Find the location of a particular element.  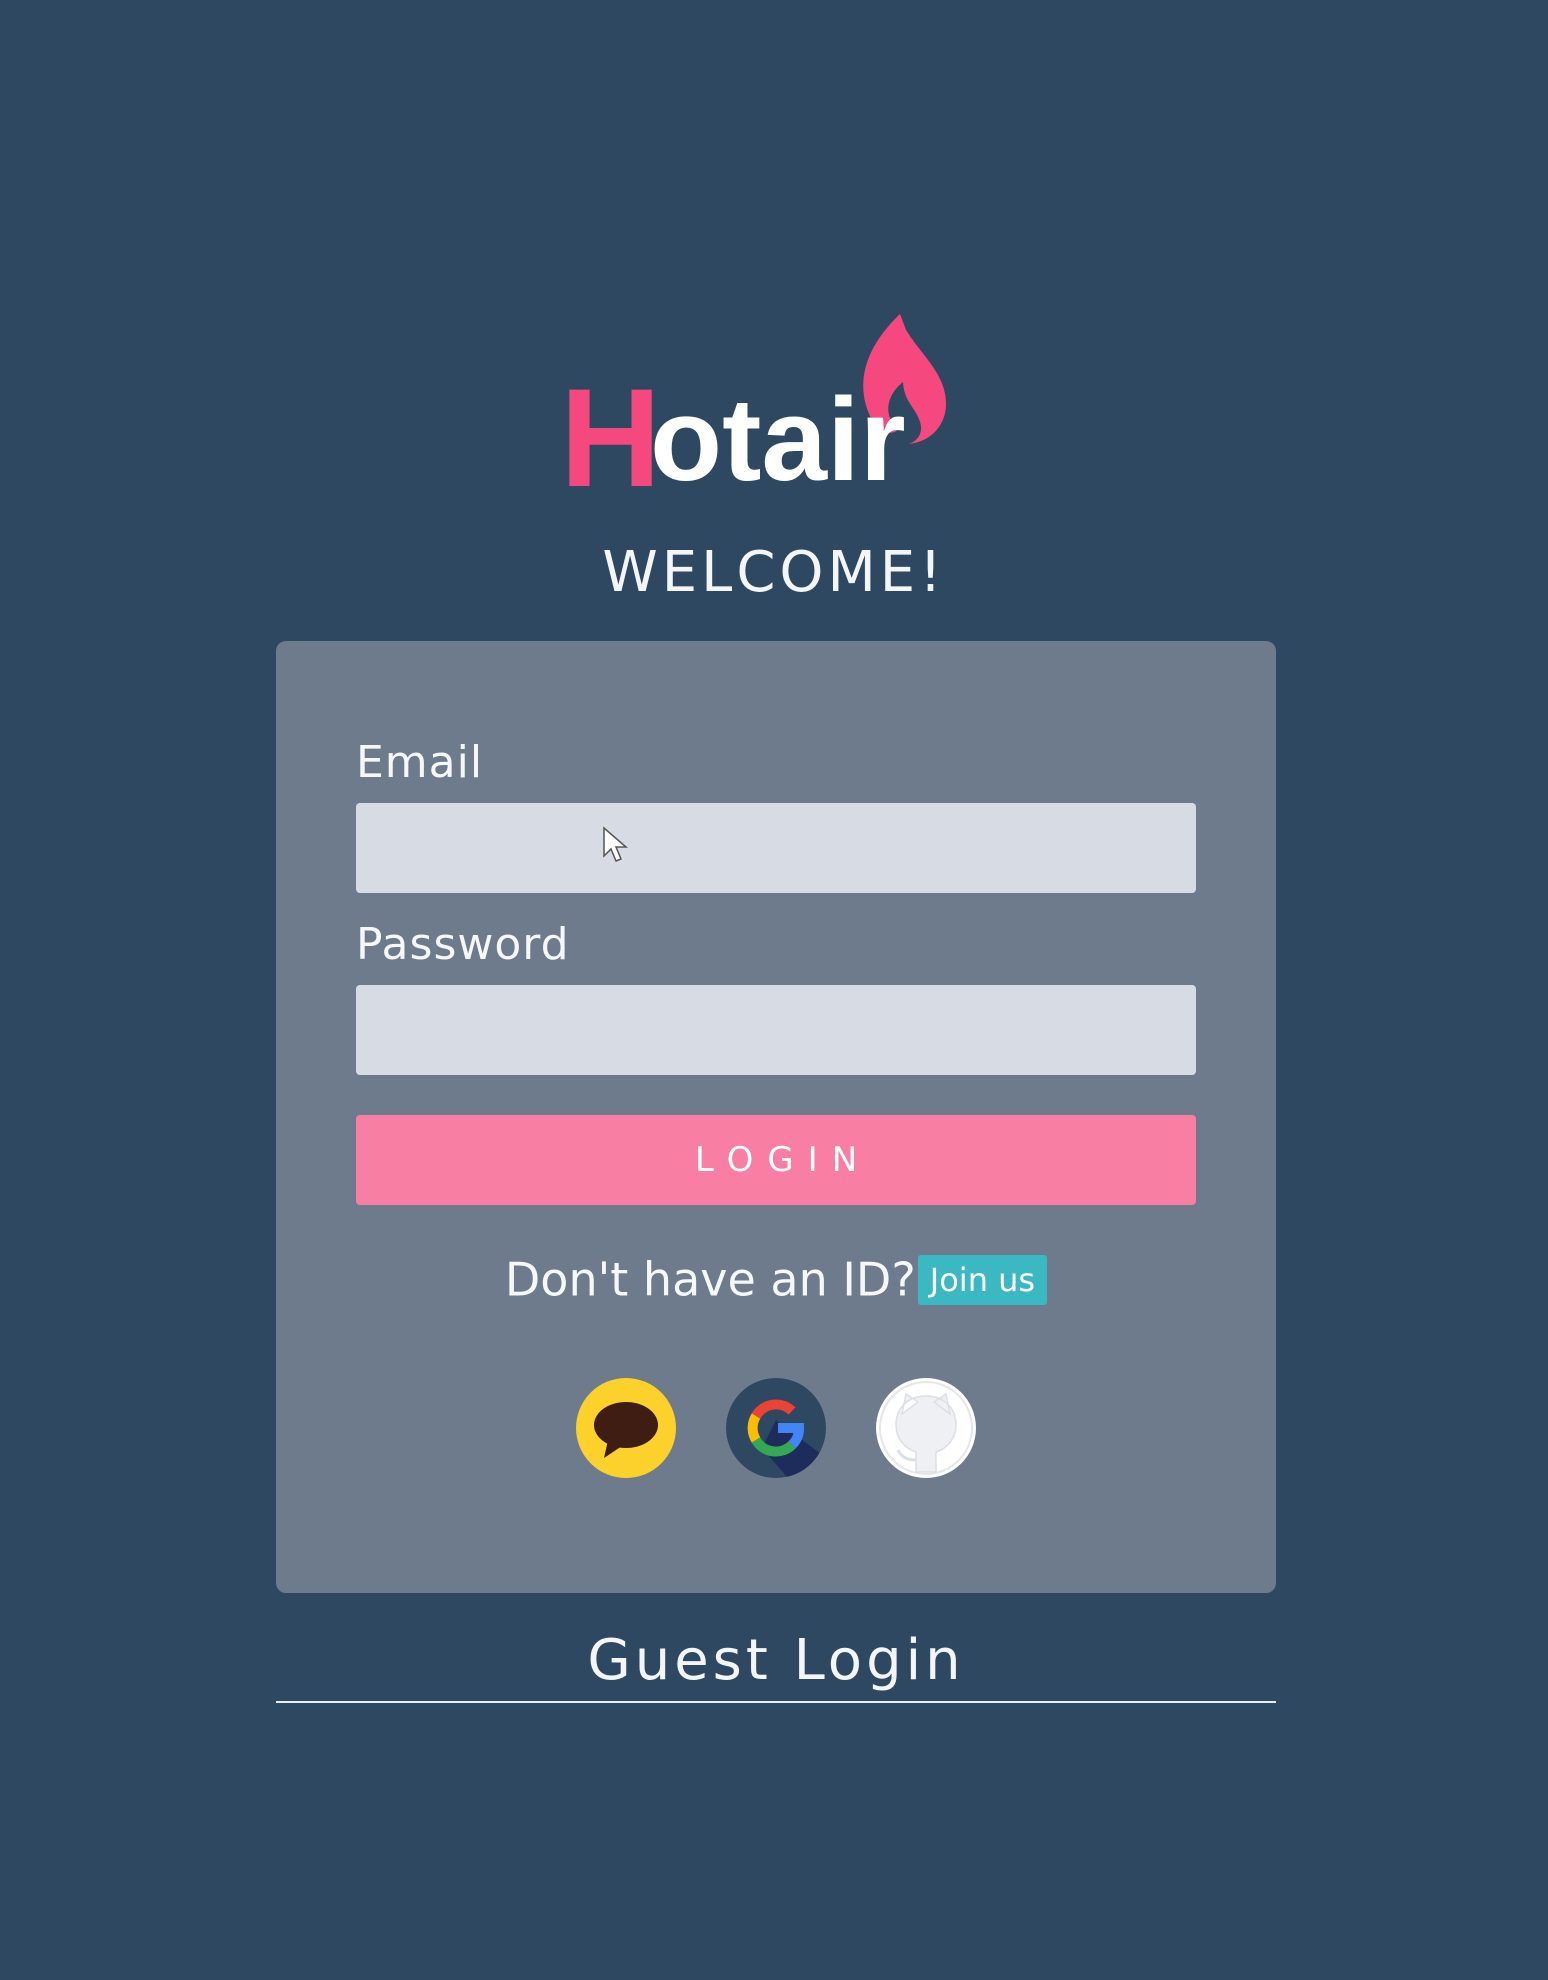

hotair-logo: H otair is located at coordinates (780, 408).